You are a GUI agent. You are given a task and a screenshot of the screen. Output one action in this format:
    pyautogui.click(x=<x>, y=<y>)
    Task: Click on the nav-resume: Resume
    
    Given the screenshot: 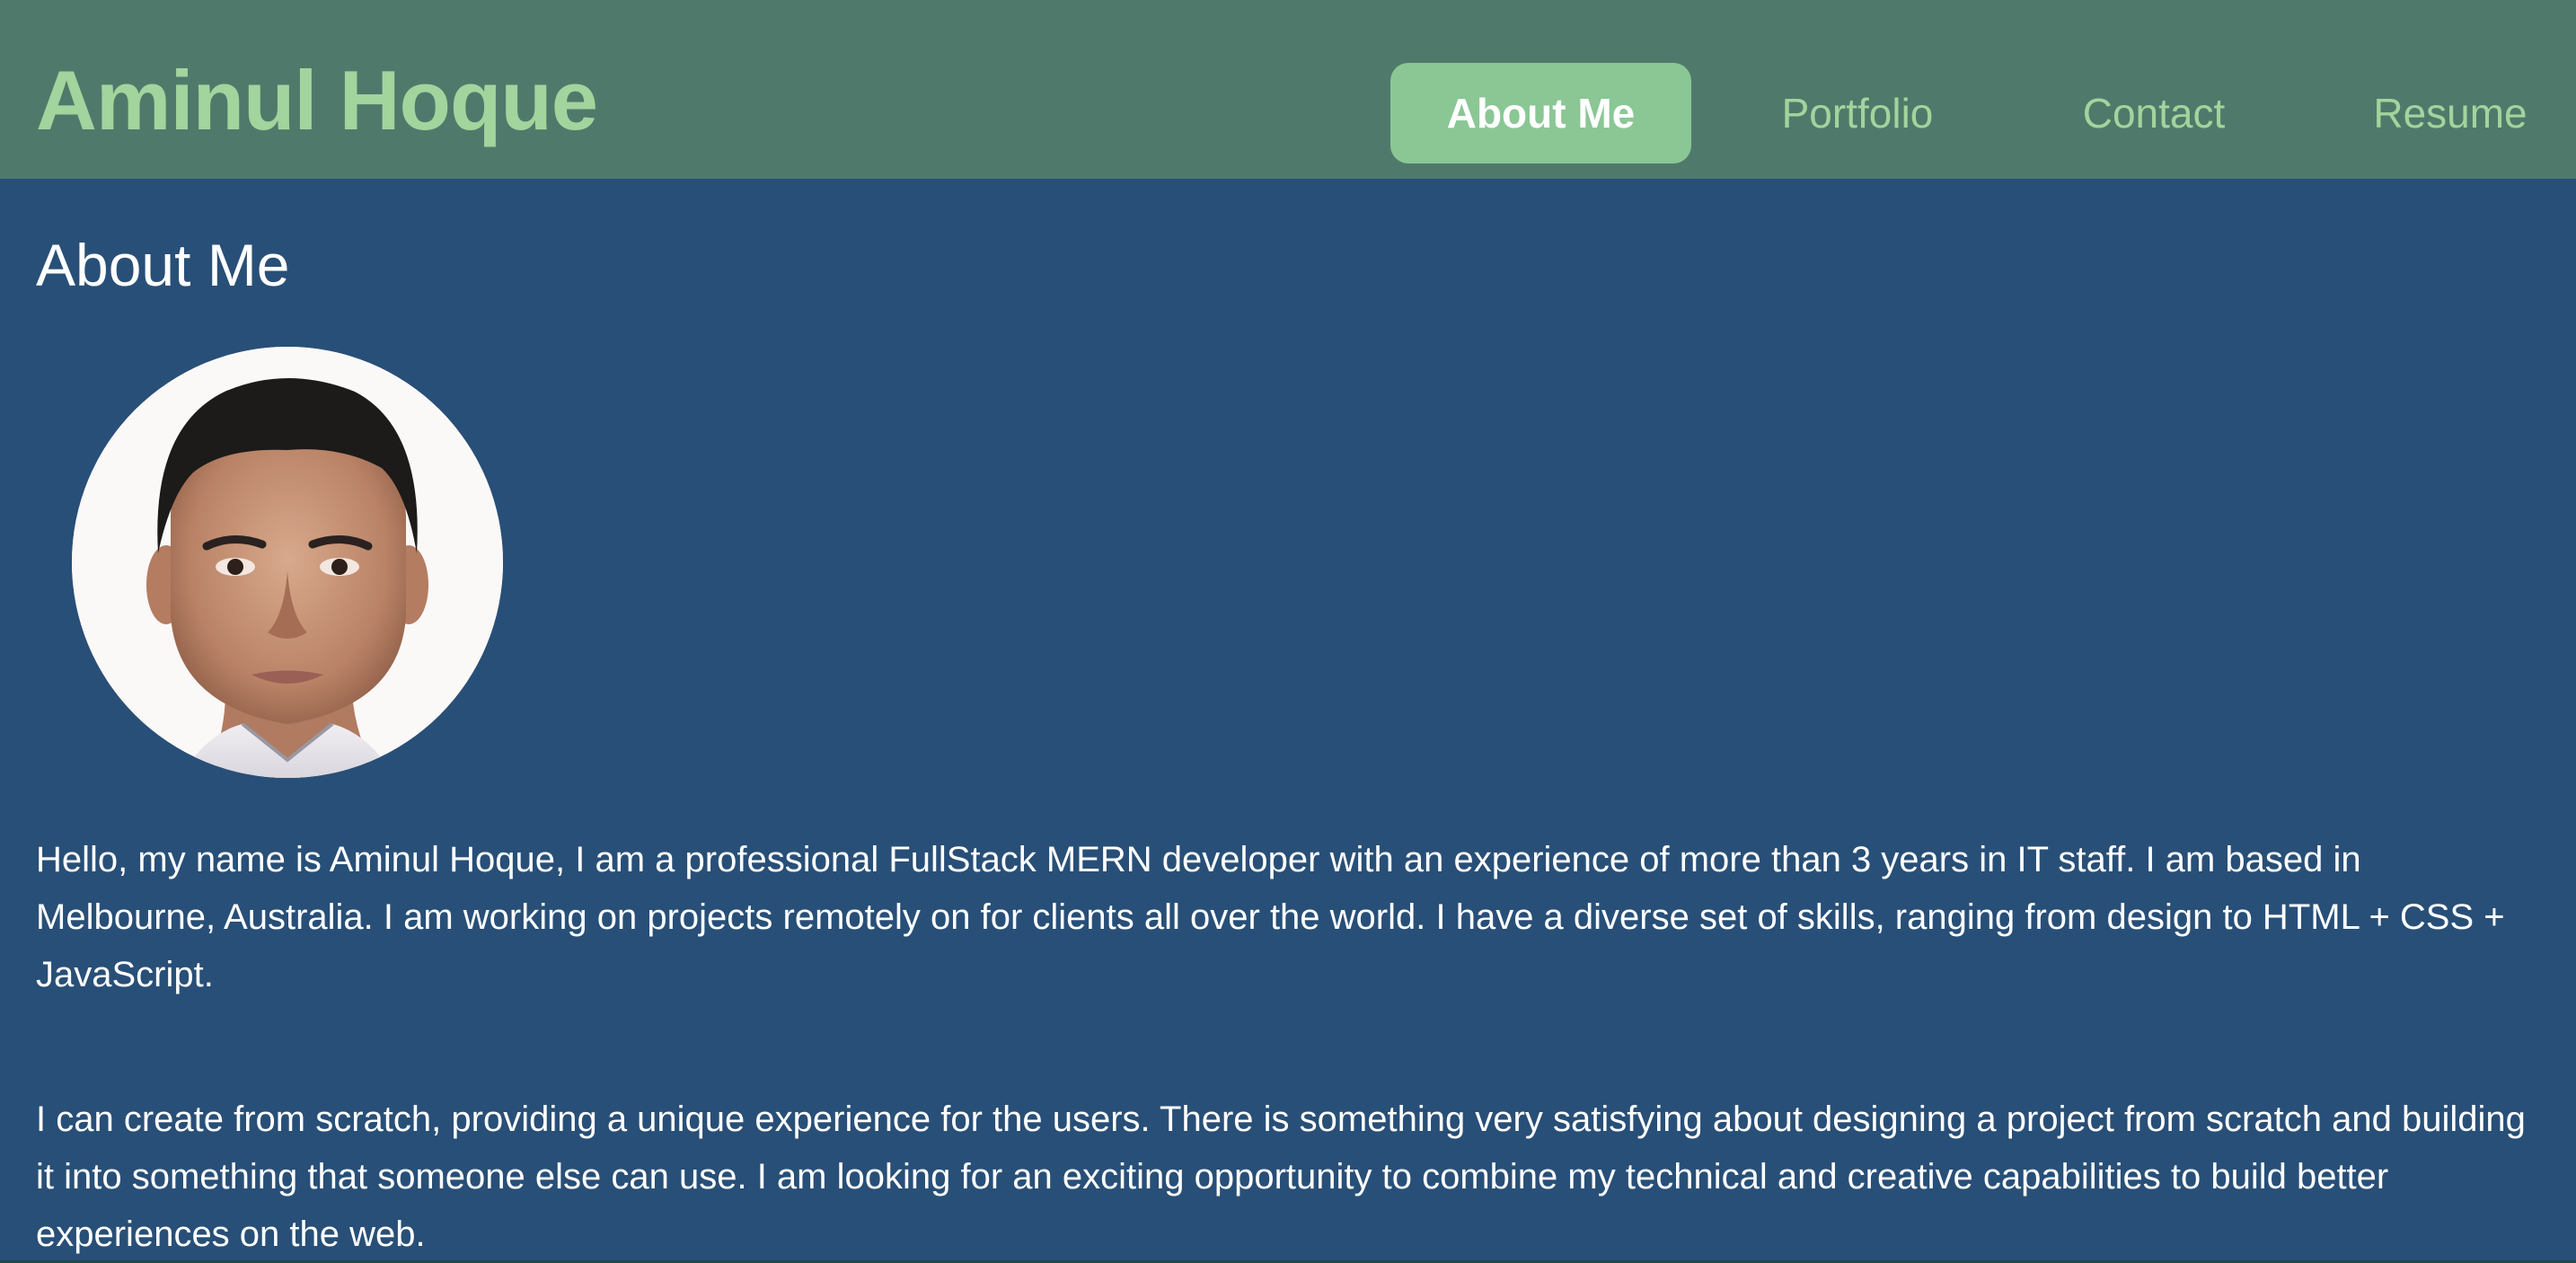 What is the action you would take?
    pyautogui.click(x=2448, y=113)
    